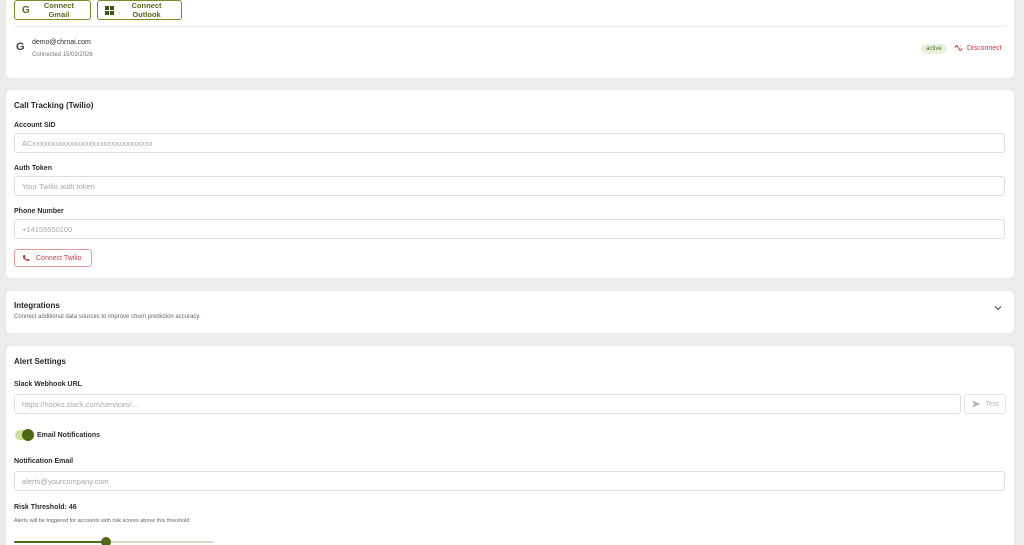 The width and height of the screenshot is (1024, 545). Describe the element at coordinates (509, 143) in the screenshot. I see `account-sid-input` at that location.